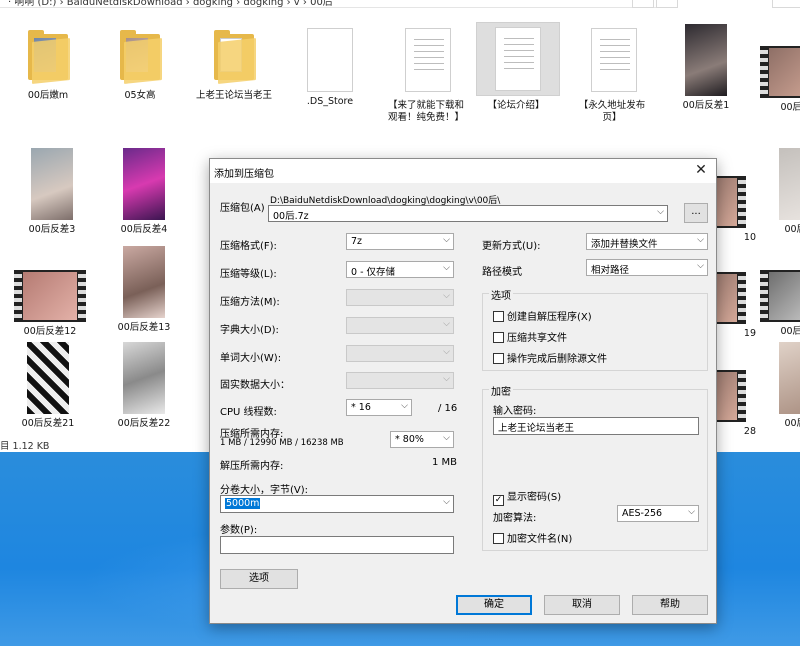 This screenshot has width=800, height=646. Describe the element at coordinates (233, 95) in the screenshot. I see `file-label: 上老王论坛当老王` at that location.